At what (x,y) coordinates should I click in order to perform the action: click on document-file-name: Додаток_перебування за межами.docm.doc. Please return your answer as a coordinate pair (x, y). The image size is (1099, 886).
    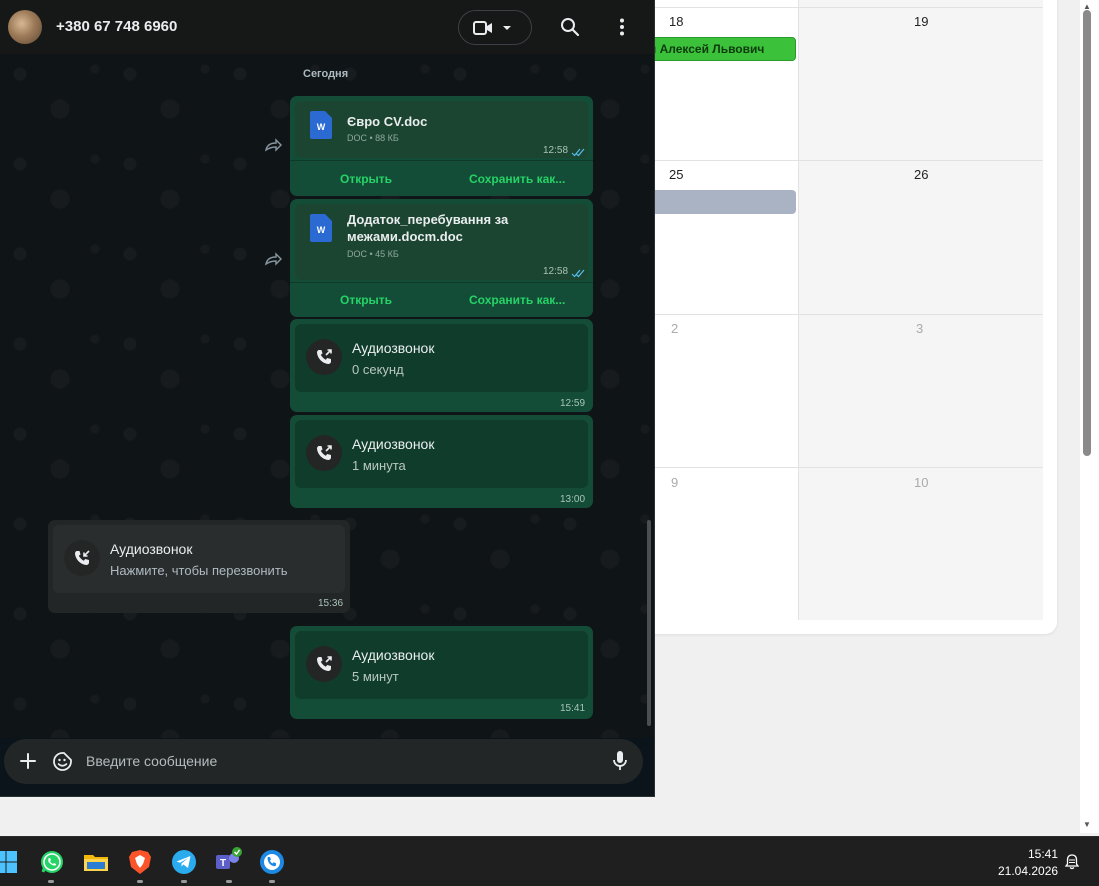
    Looking at the image, I should click on (428, 228).